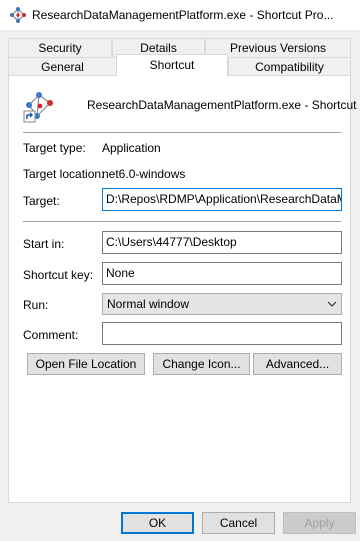 This screenshot has height=541, width=360. What do you see at coordinates (86, 364) in the screenshot?
I see `open-file-location-button: Open File Location` at bounding box center [86, 364].